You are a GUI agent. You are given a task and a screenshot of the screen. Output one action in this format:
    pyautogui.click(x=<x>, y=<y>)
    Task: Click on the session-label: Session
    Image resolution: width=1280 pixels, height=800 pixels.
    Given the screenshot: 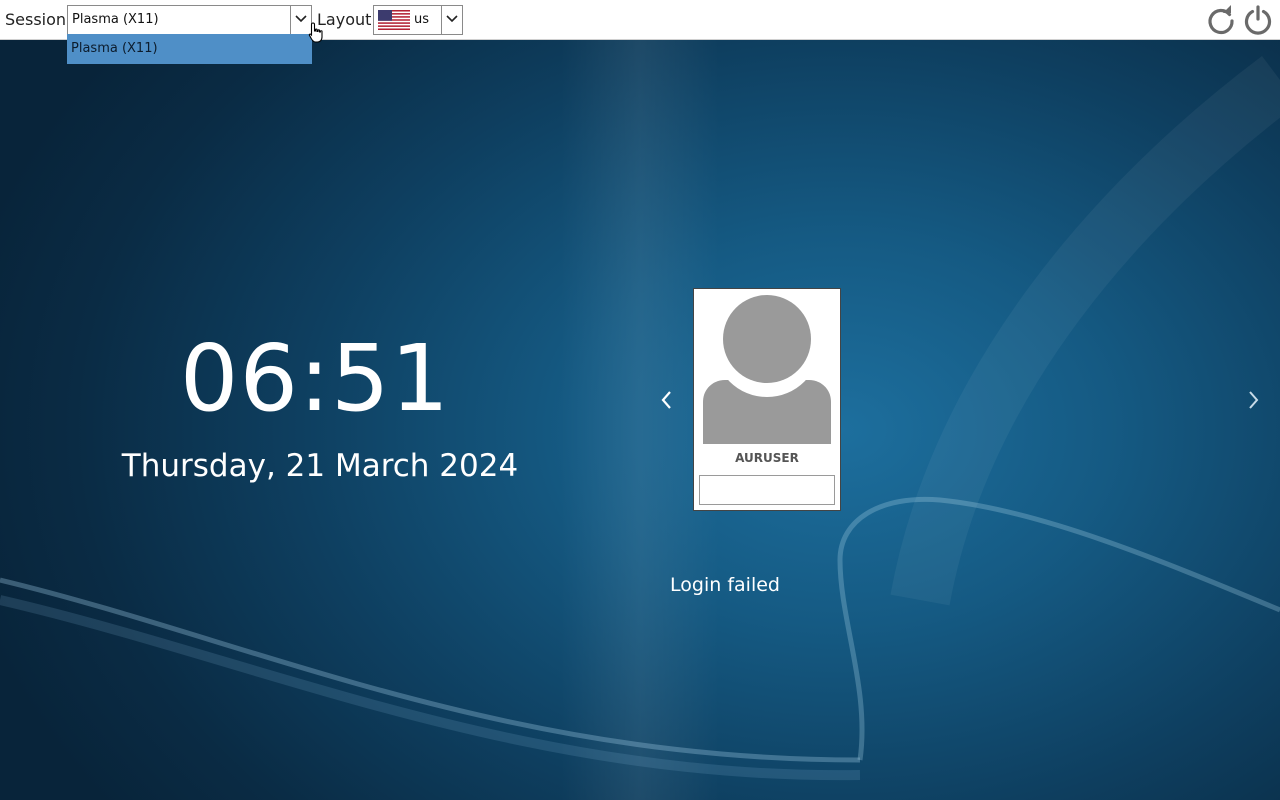 What is the action you would take?
    pyautogui.click(x=36, y=19)
    